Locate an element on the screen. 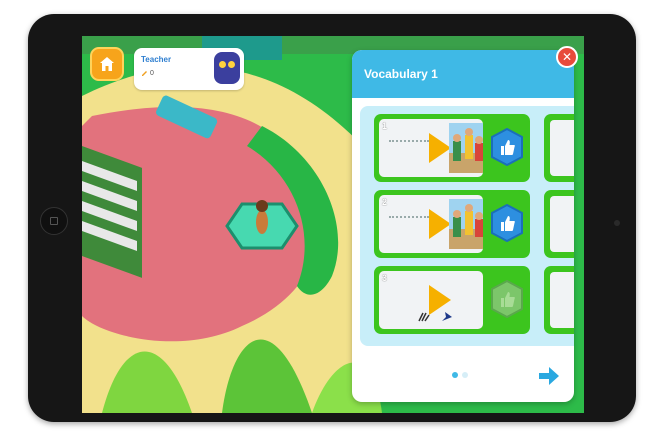 The image size is (652, 434). home-icon is located at coordinates (107, 64).